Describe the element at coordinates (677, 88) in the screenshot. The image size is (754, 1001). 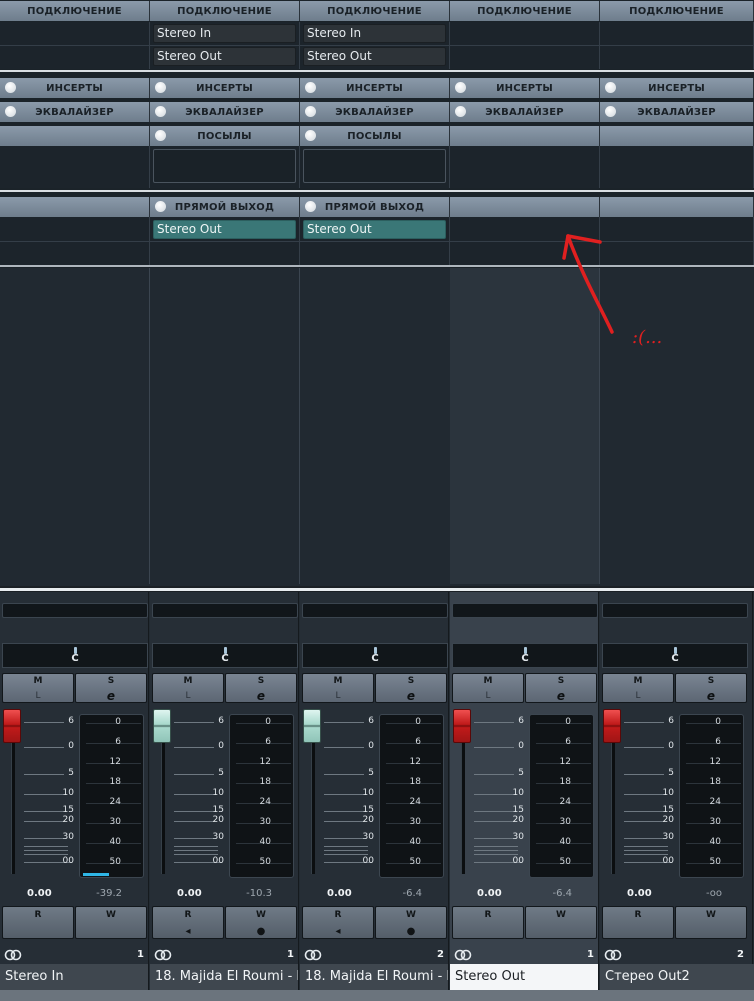
I see `inserts-header-5: ИНСЕРТЫ` at that location.